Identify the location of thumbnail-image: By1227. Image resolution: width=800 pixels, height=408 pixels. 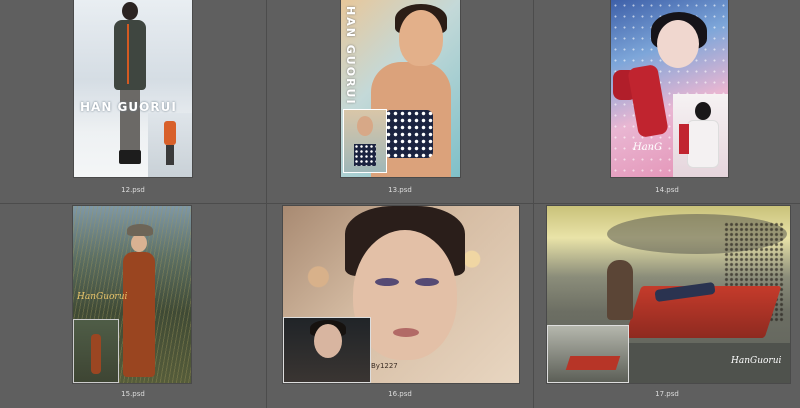
(401, 294).